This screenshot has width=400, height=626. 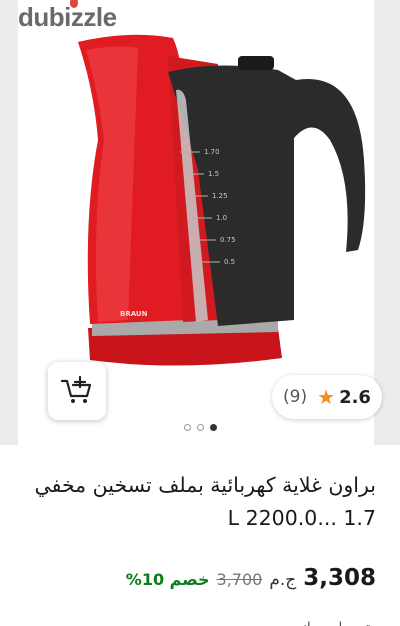 What do you see at coordinates (167, 579) in the screenshot?
I see `discount-badge: خصم 10%` at bounding box center [167, 579].